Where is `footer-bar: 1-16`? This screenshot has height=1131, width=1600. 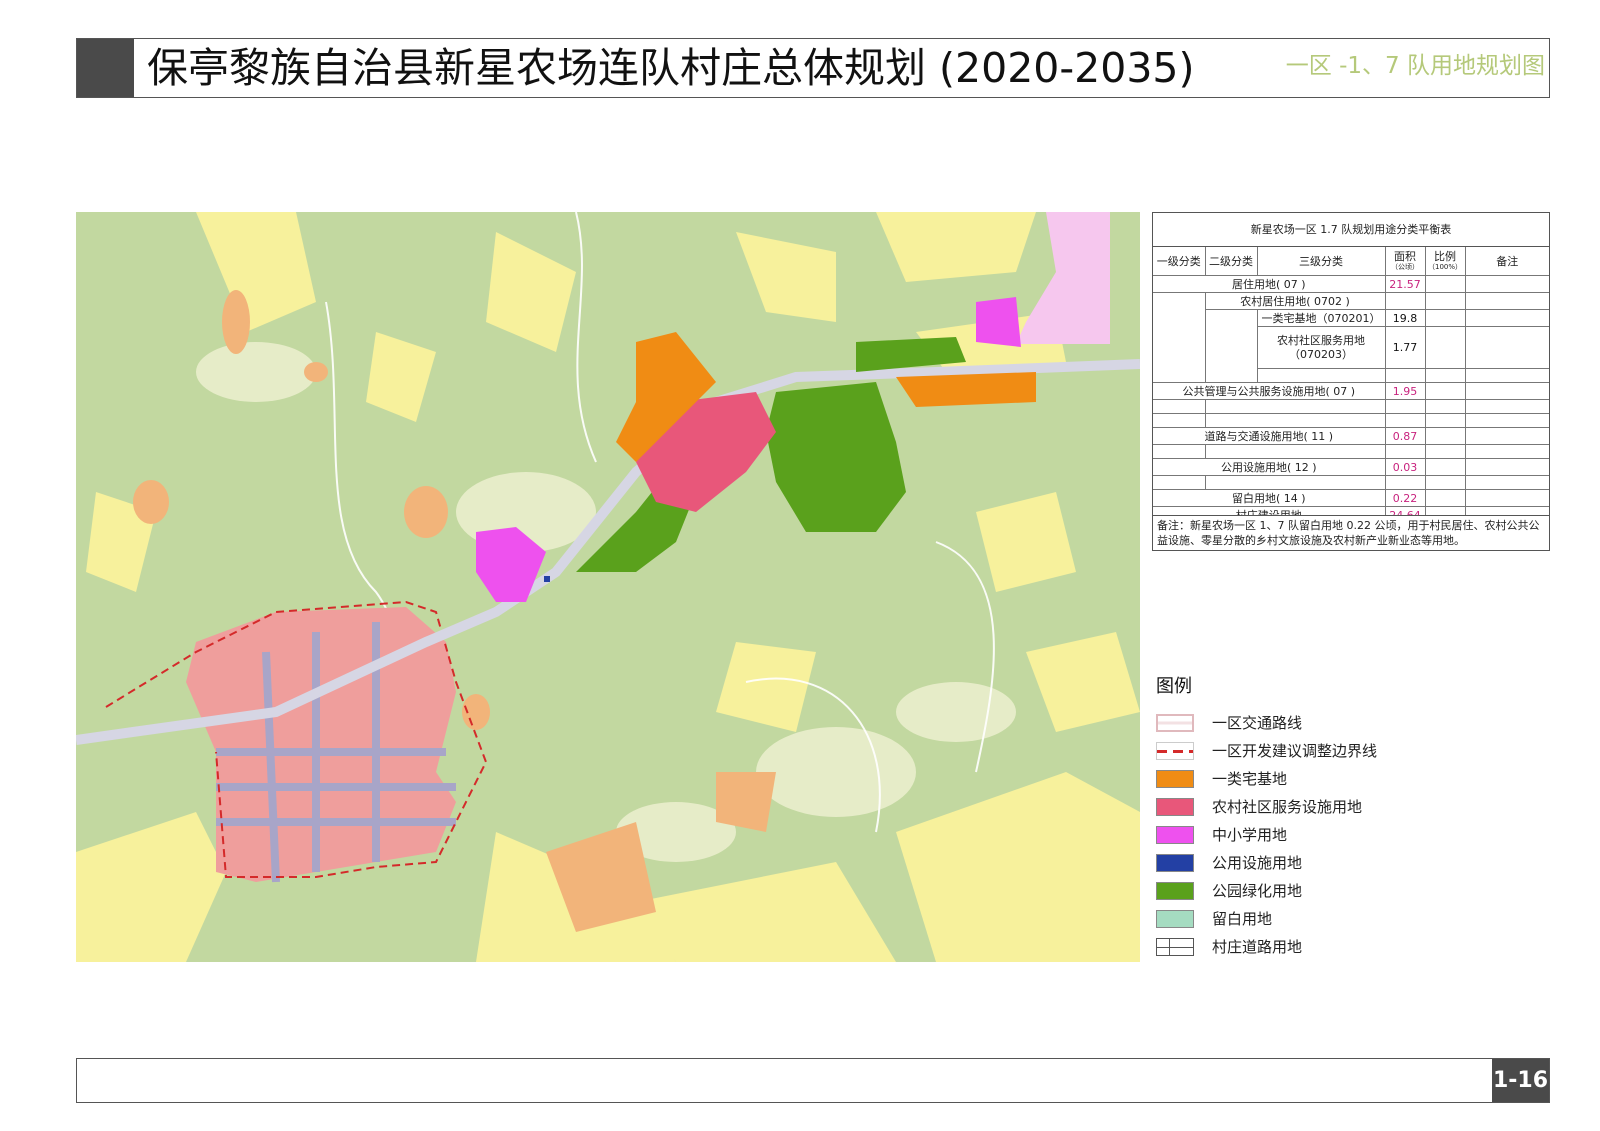
footer-bar: 1-16 is located at coordinates (813, 1080).